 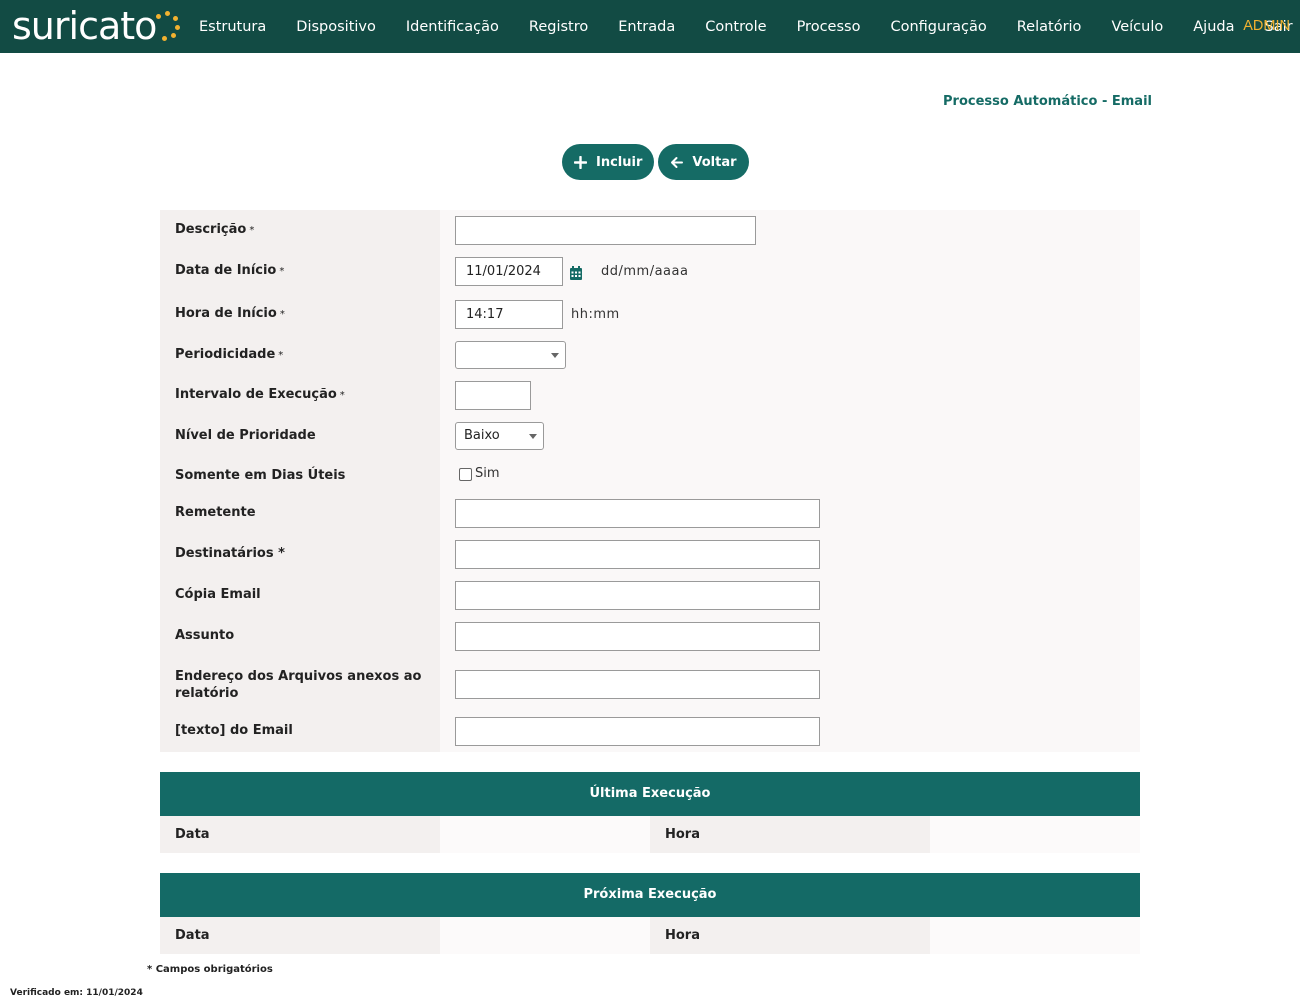 I want to click on destinatarios-input, so click(x=637, y=554).